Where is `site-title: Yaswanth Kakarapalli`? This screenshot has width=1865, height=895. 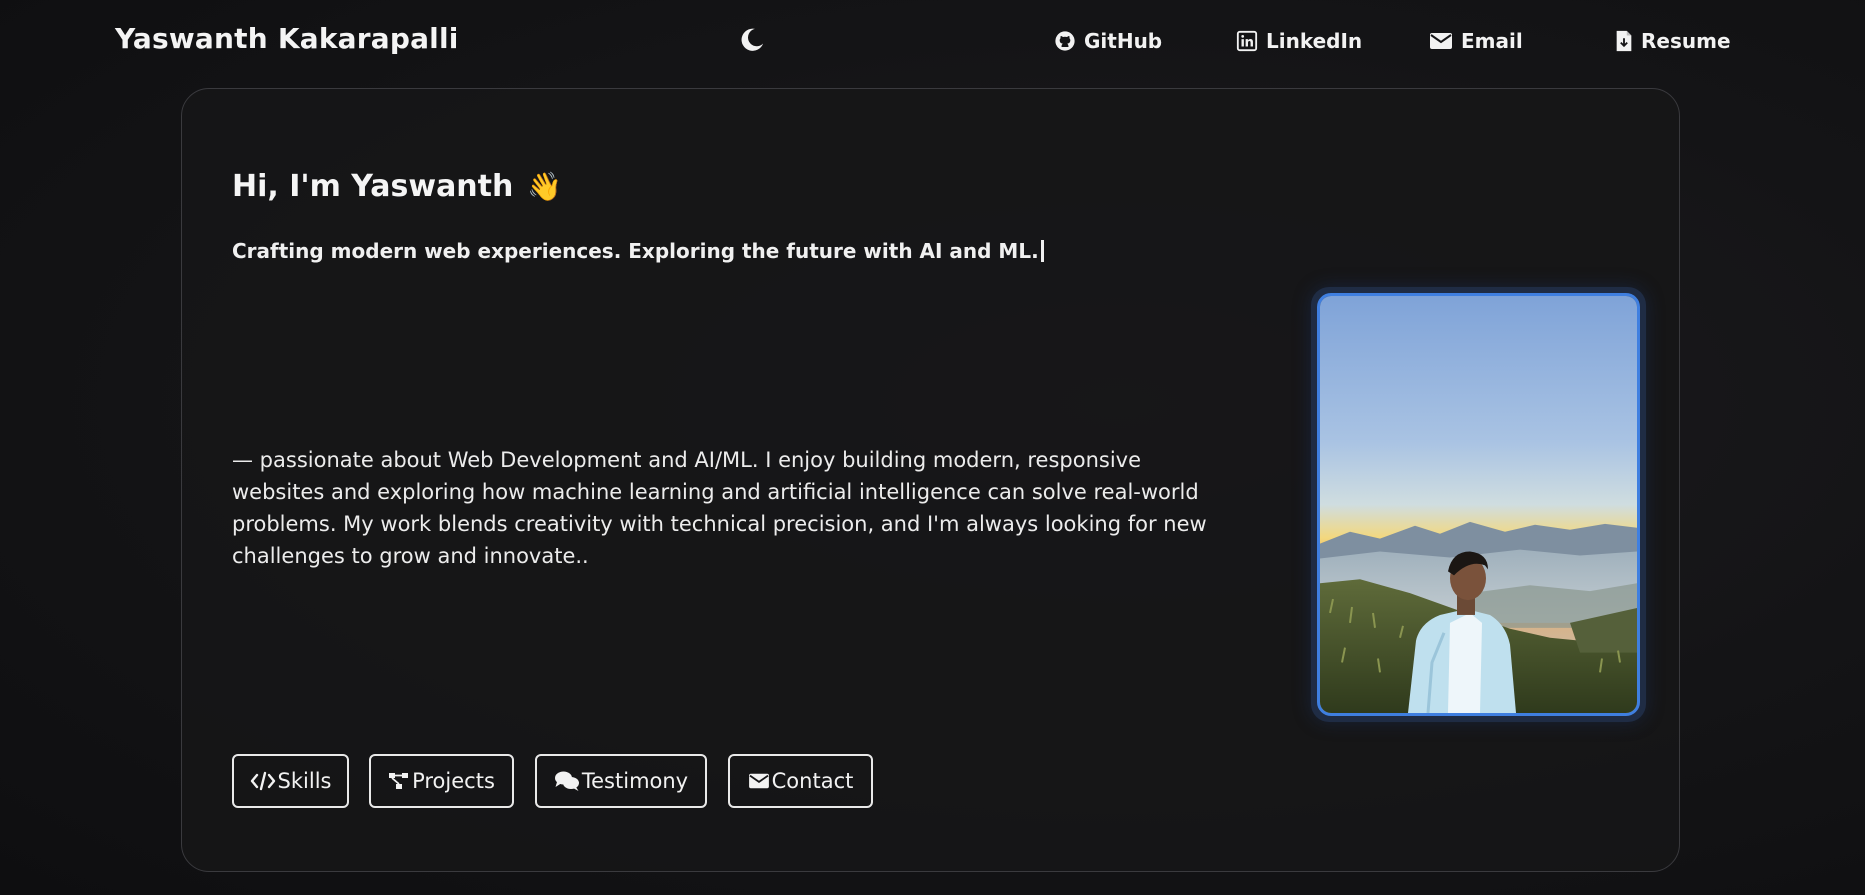
site-title: Yaswanth Kakarapalli is located at coordinates (287, 38).